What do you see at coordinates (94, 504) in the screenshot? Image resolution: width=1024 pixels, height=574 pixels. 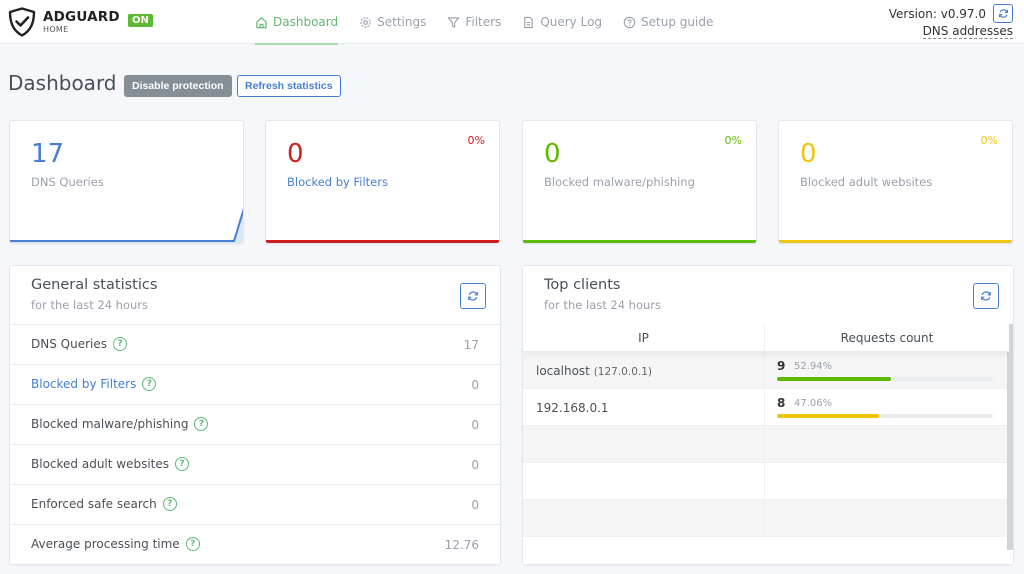 I see `stats-row-label: Enforced safe search` at bounding box center [94, 504].